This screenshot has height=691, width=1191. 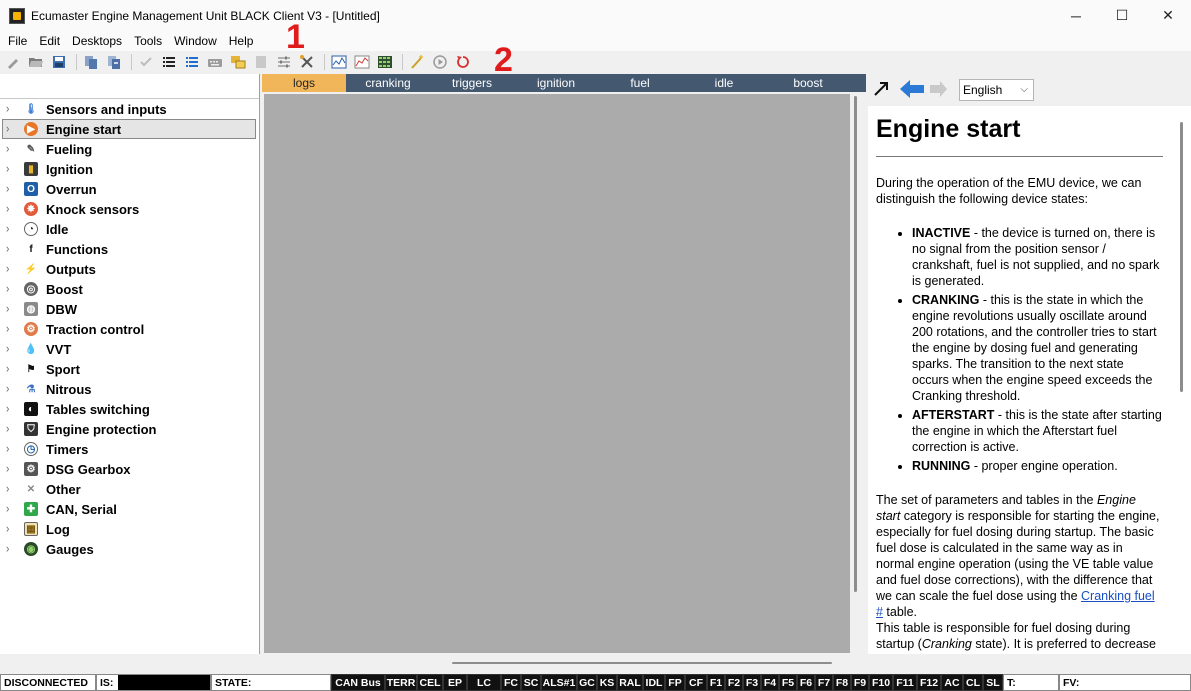 I want to click on keyboard-icon, so click(x=215, y=62).